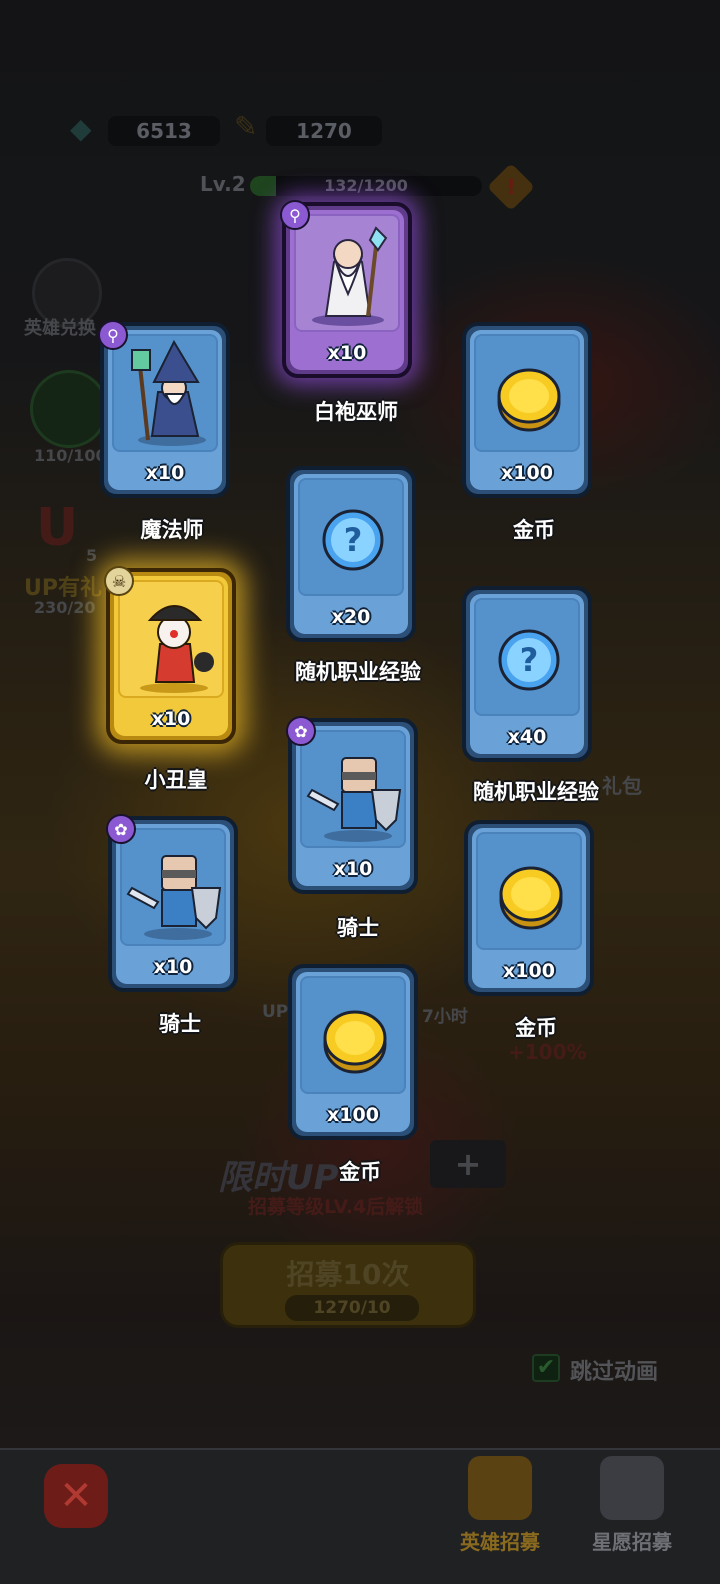 The image size is (720, 1584). Describe the element at coordinates (172, 530) in the screenshot. I see `reward-label: 魔法师` at that location.